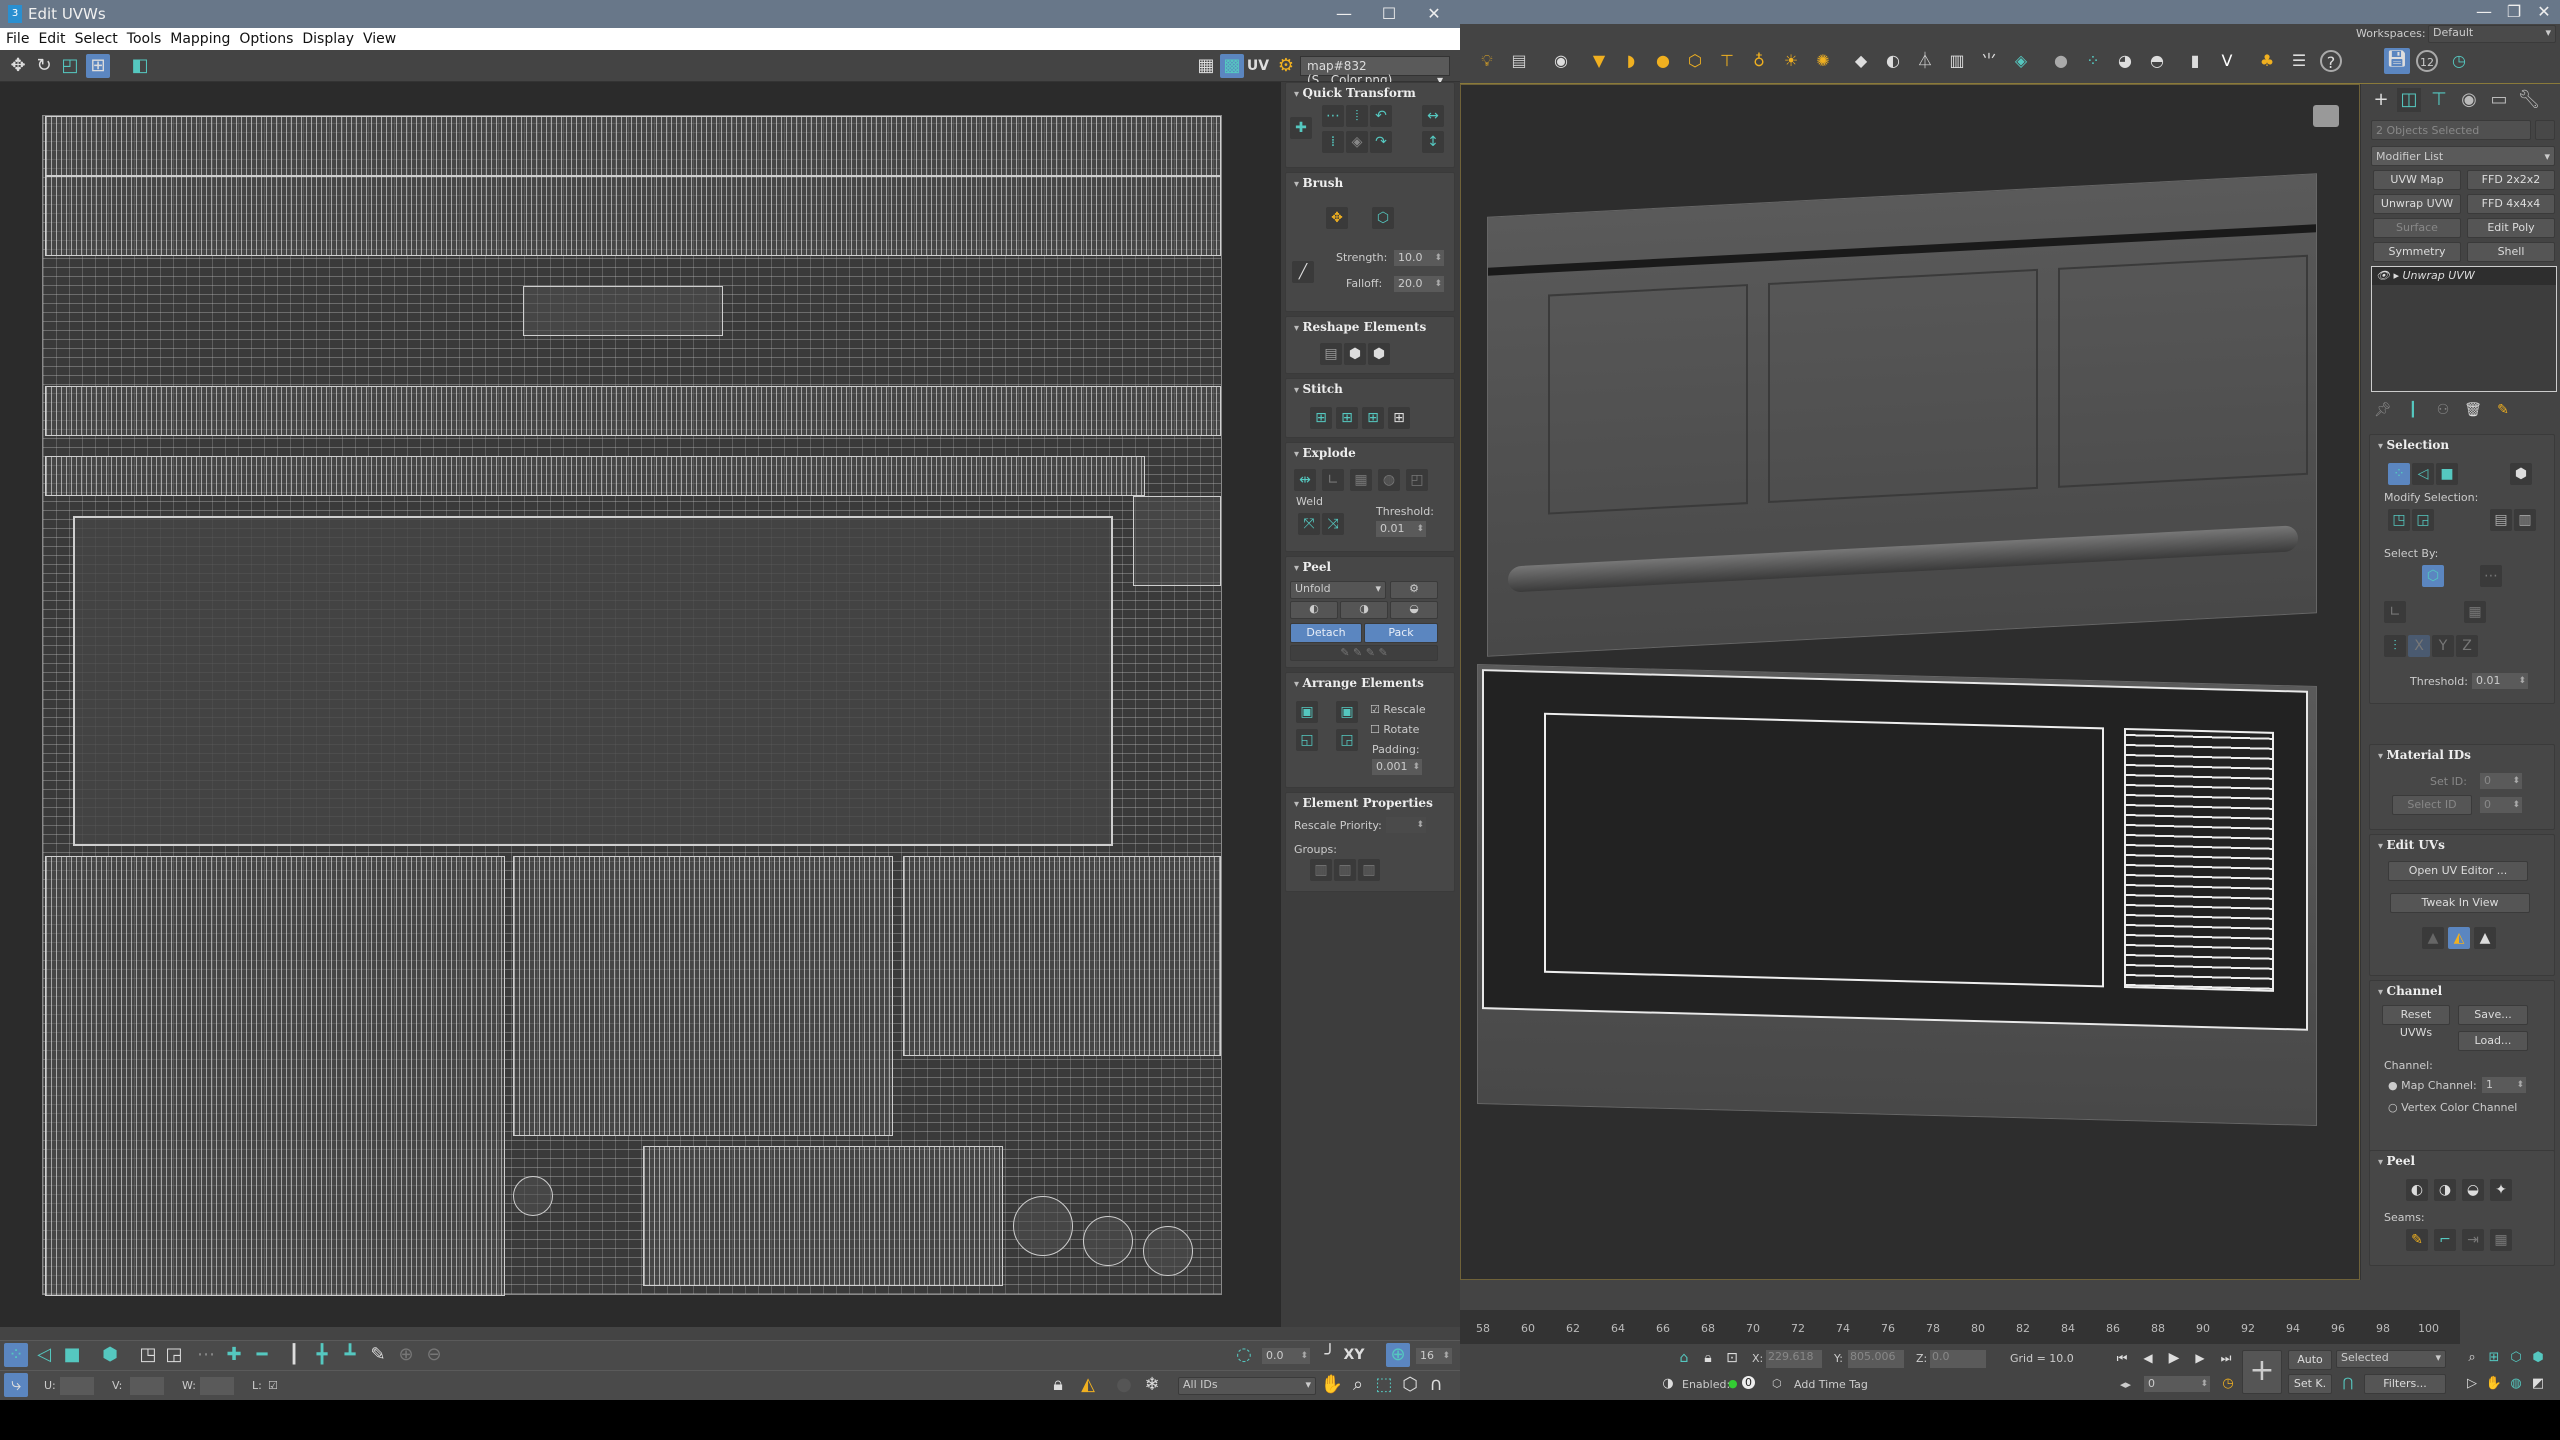 This screenshot has height=1440, width=2560. I want to click on tweak-in-view-button: Tweak In View, so click(2460, 903).